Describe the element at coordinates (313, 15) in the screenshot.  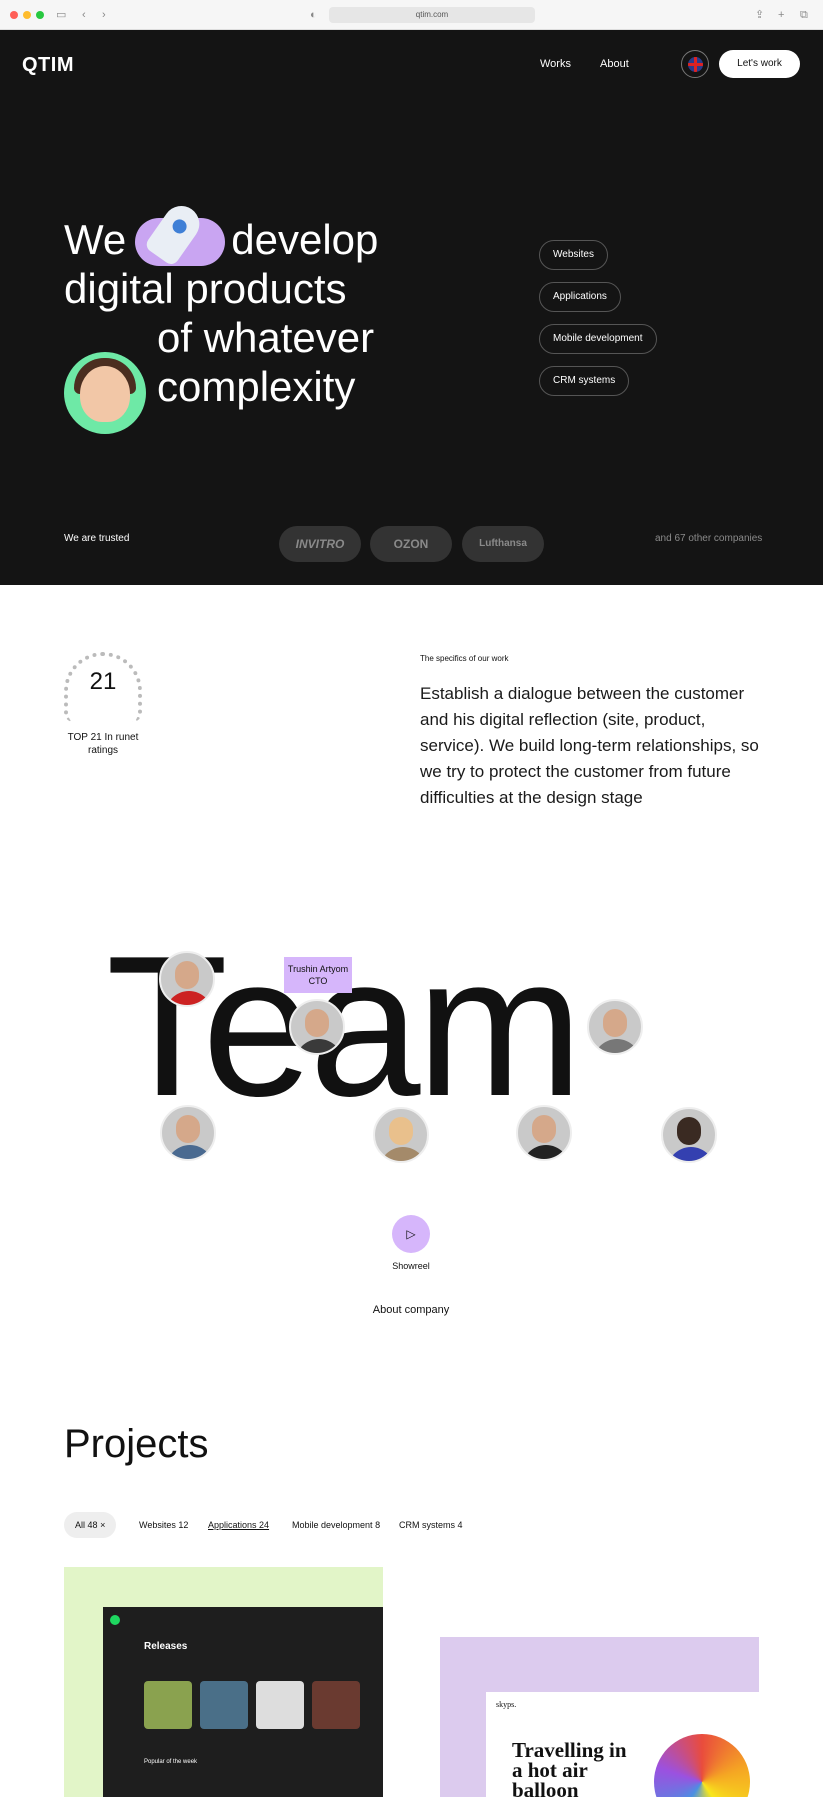
I see `shield-icon: ◐` at that location.